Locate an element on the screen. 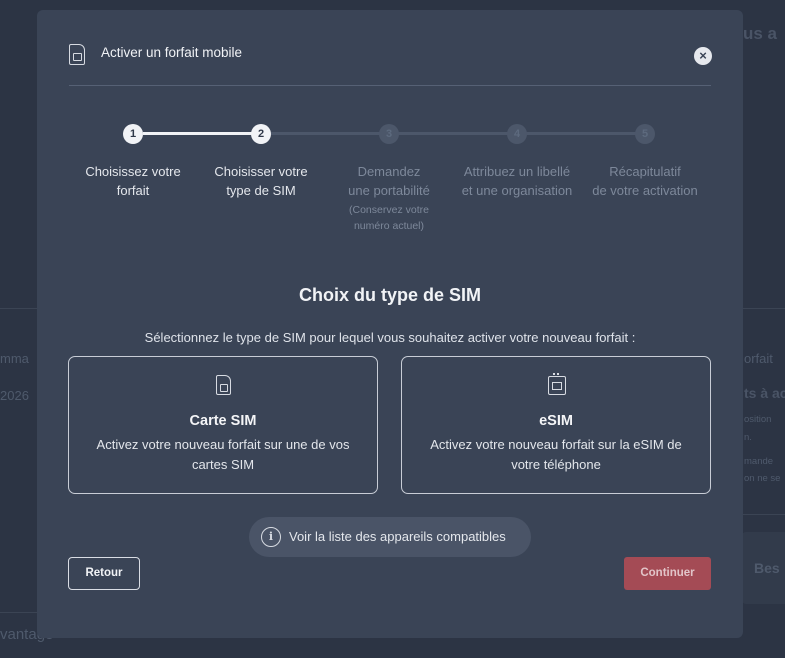 This screenshot has width=785, height=658. step-4-label: Attribuez un libellé et une organisation is located at coordinates (517, 181).